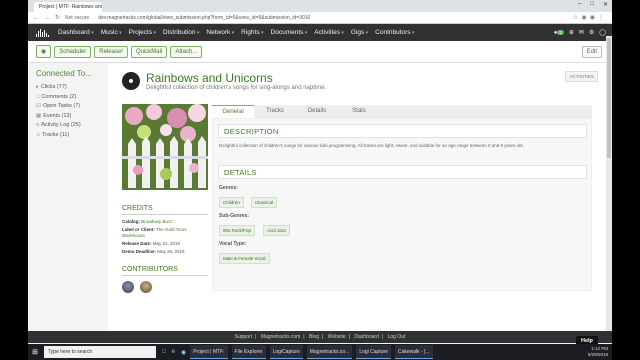 The image size is (640, 360). Describe the element at coordinates (68, 125) in the screenshot. I see `sidebar-item-activity-log: ≡ Activity Log (25)` at that location.